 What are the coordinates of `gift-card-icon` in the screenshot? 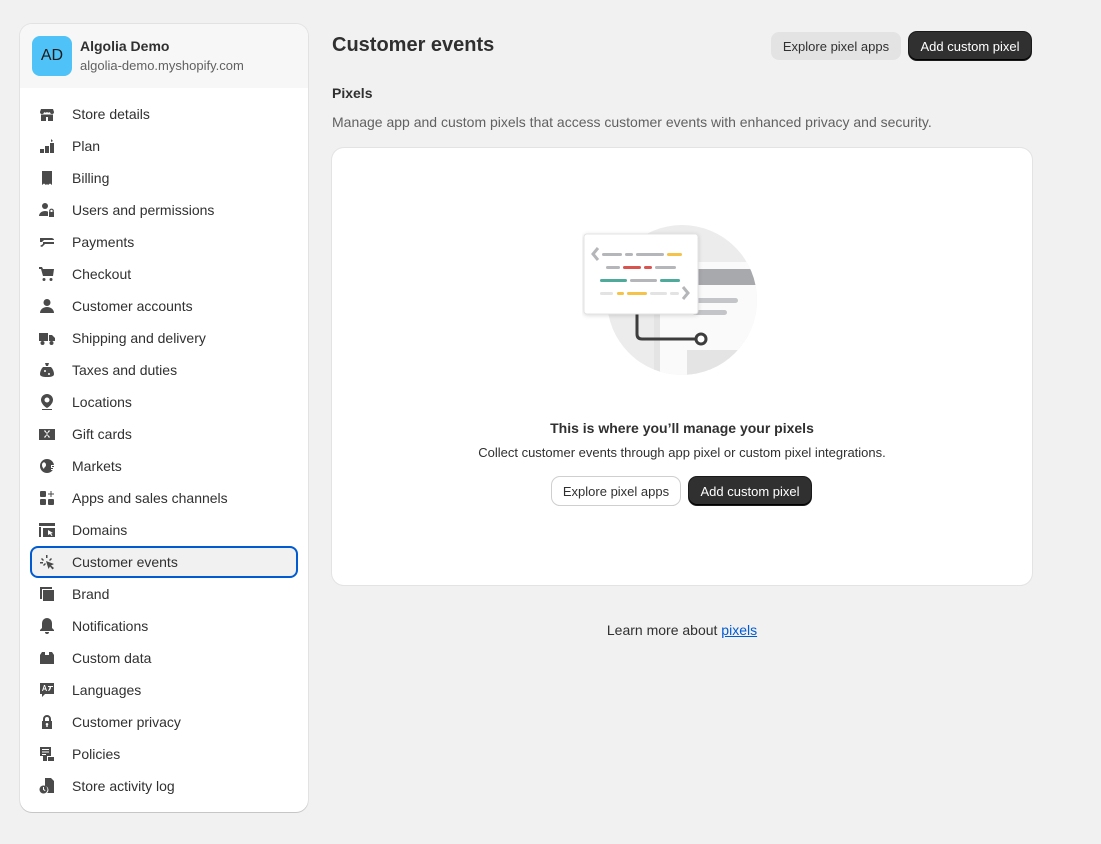 It's located at (47, 434).